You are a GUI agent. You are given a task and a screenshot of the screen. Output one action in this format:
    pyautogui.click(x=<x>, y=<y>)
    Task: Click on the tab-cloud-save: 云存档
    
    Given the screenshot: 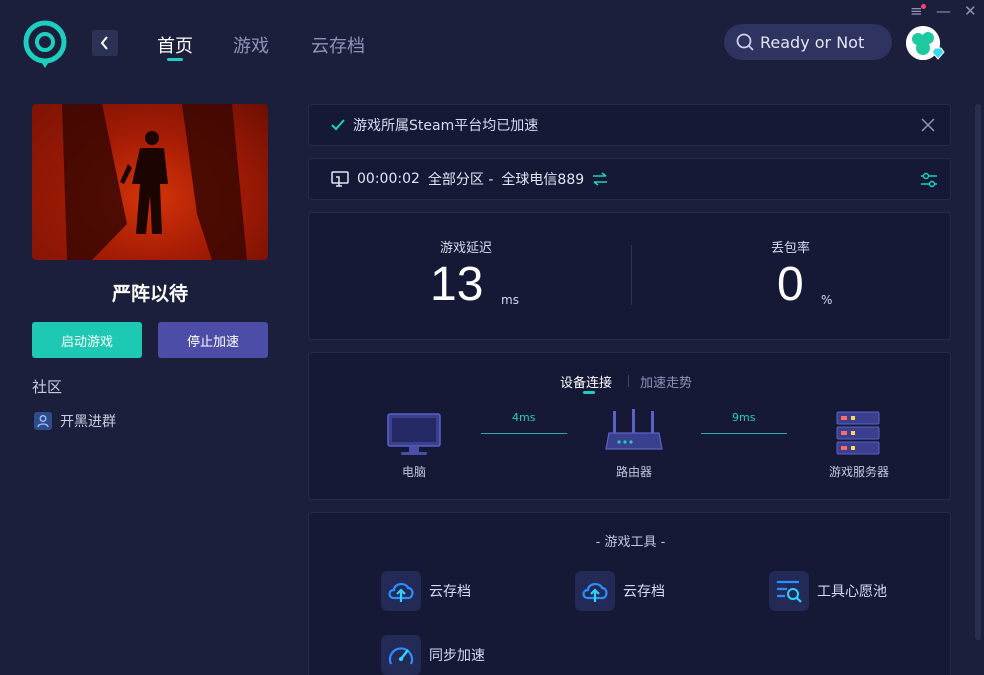 What is the action you would take?
    pyautogui.click(x=338, y=45)
    